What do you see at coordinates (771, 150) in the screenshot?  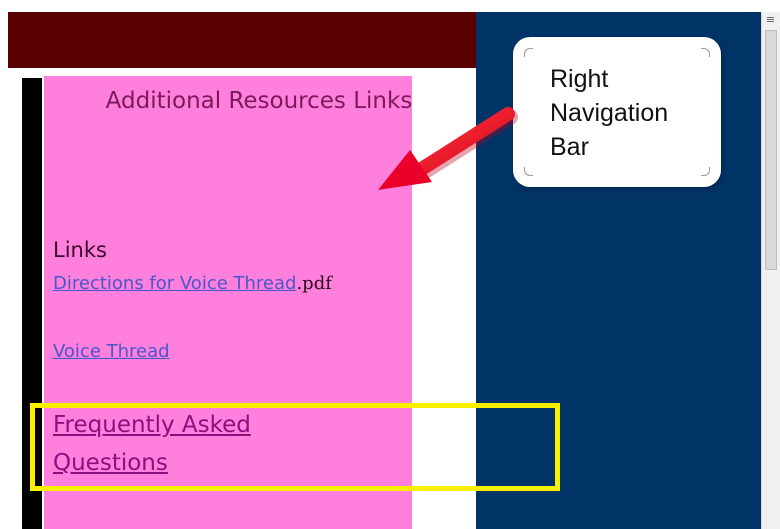 I see `scrollbar-thumb` at bounding box center [771, 150].